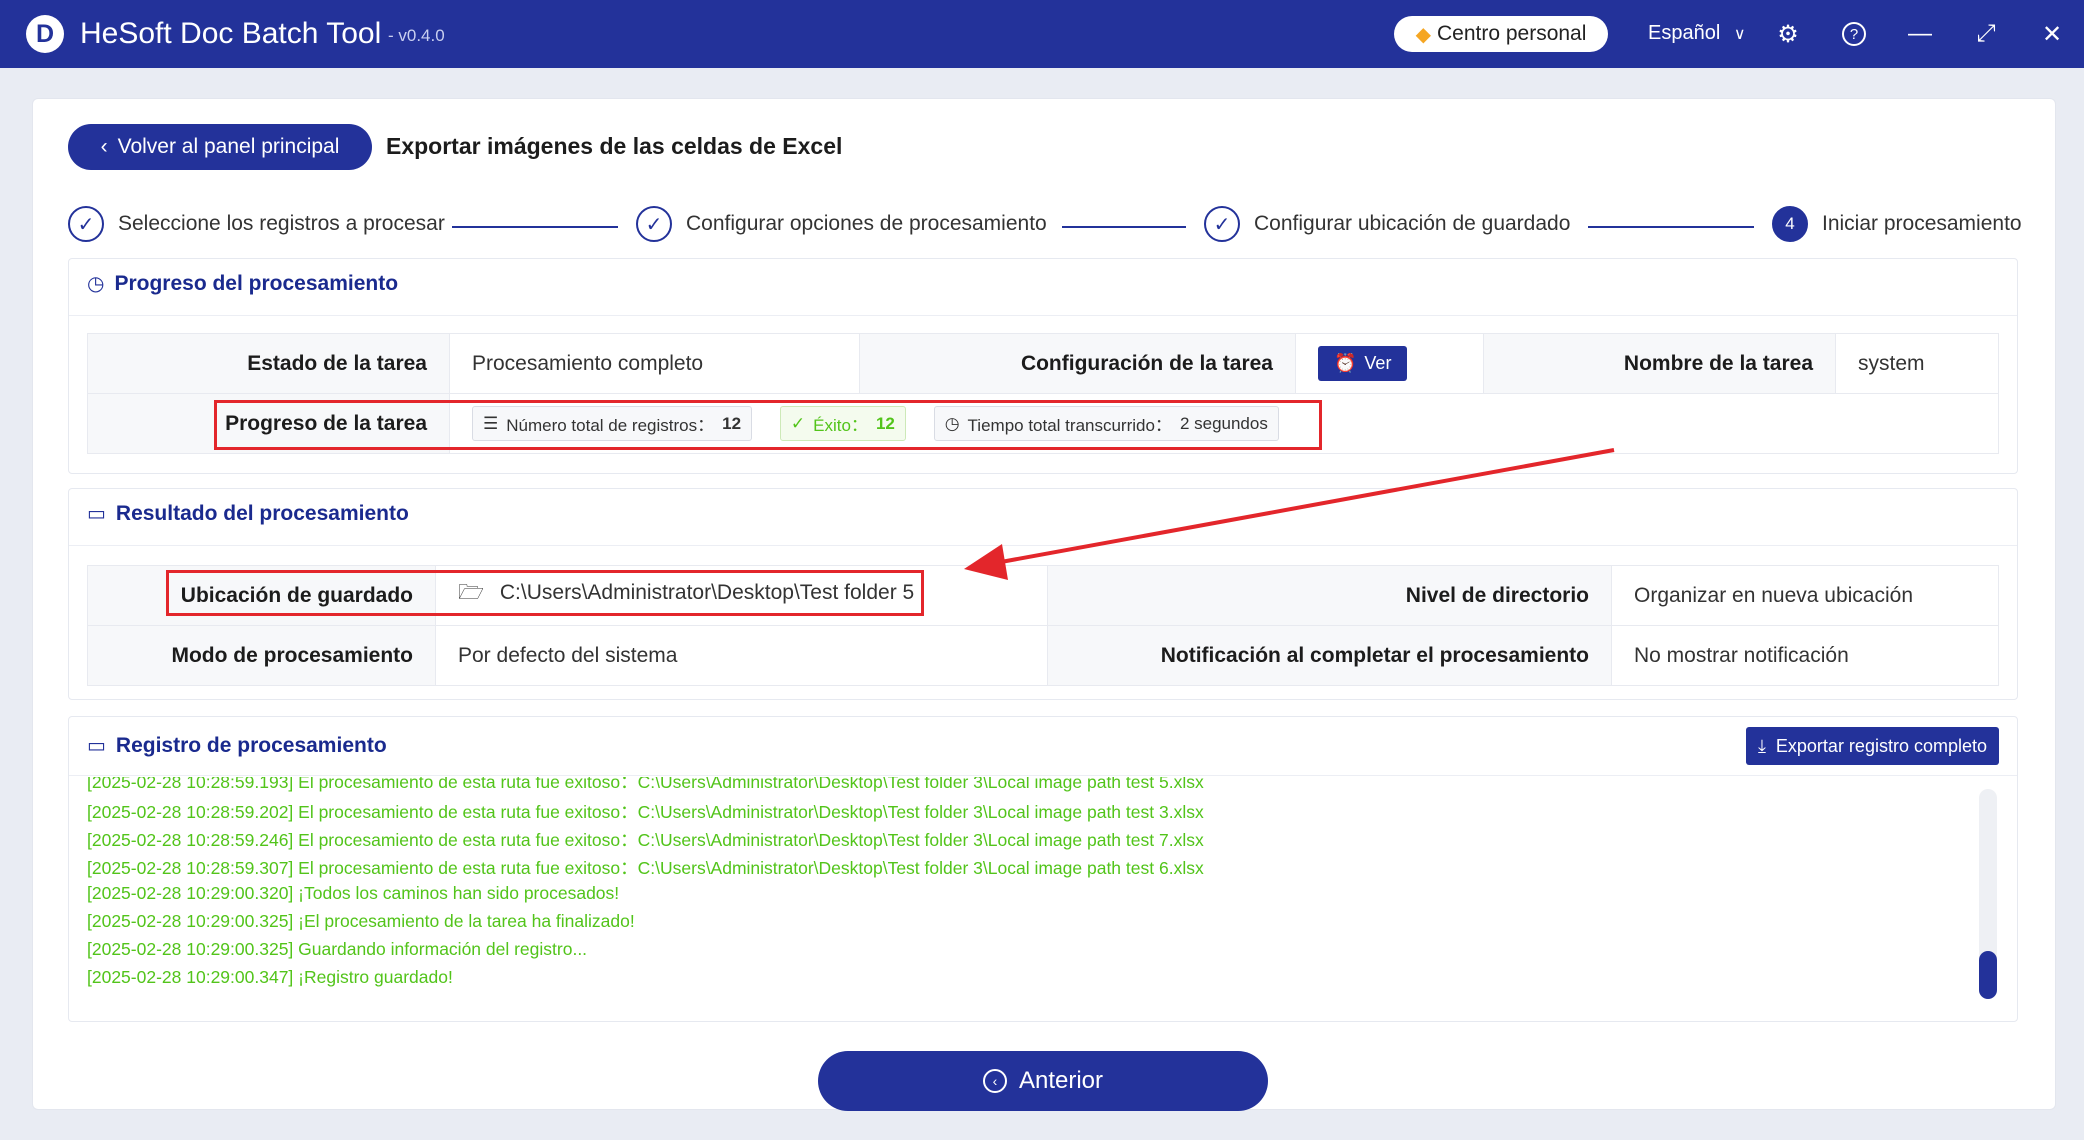 Image resolution: width=2084 pixels, height=1140 pixels. What do you see at coordinates (1061, 1080) in the screenshot?
I see `previous-label: Anterior` at bounding box center [1061, 1080].